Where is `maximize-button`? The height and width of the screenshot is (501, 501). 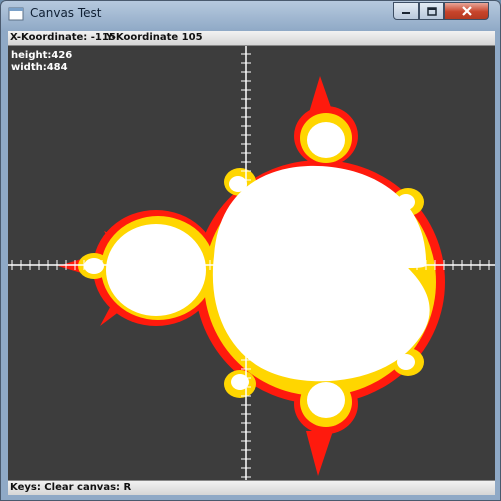 maximize-button is located at coordinates (431, 11).